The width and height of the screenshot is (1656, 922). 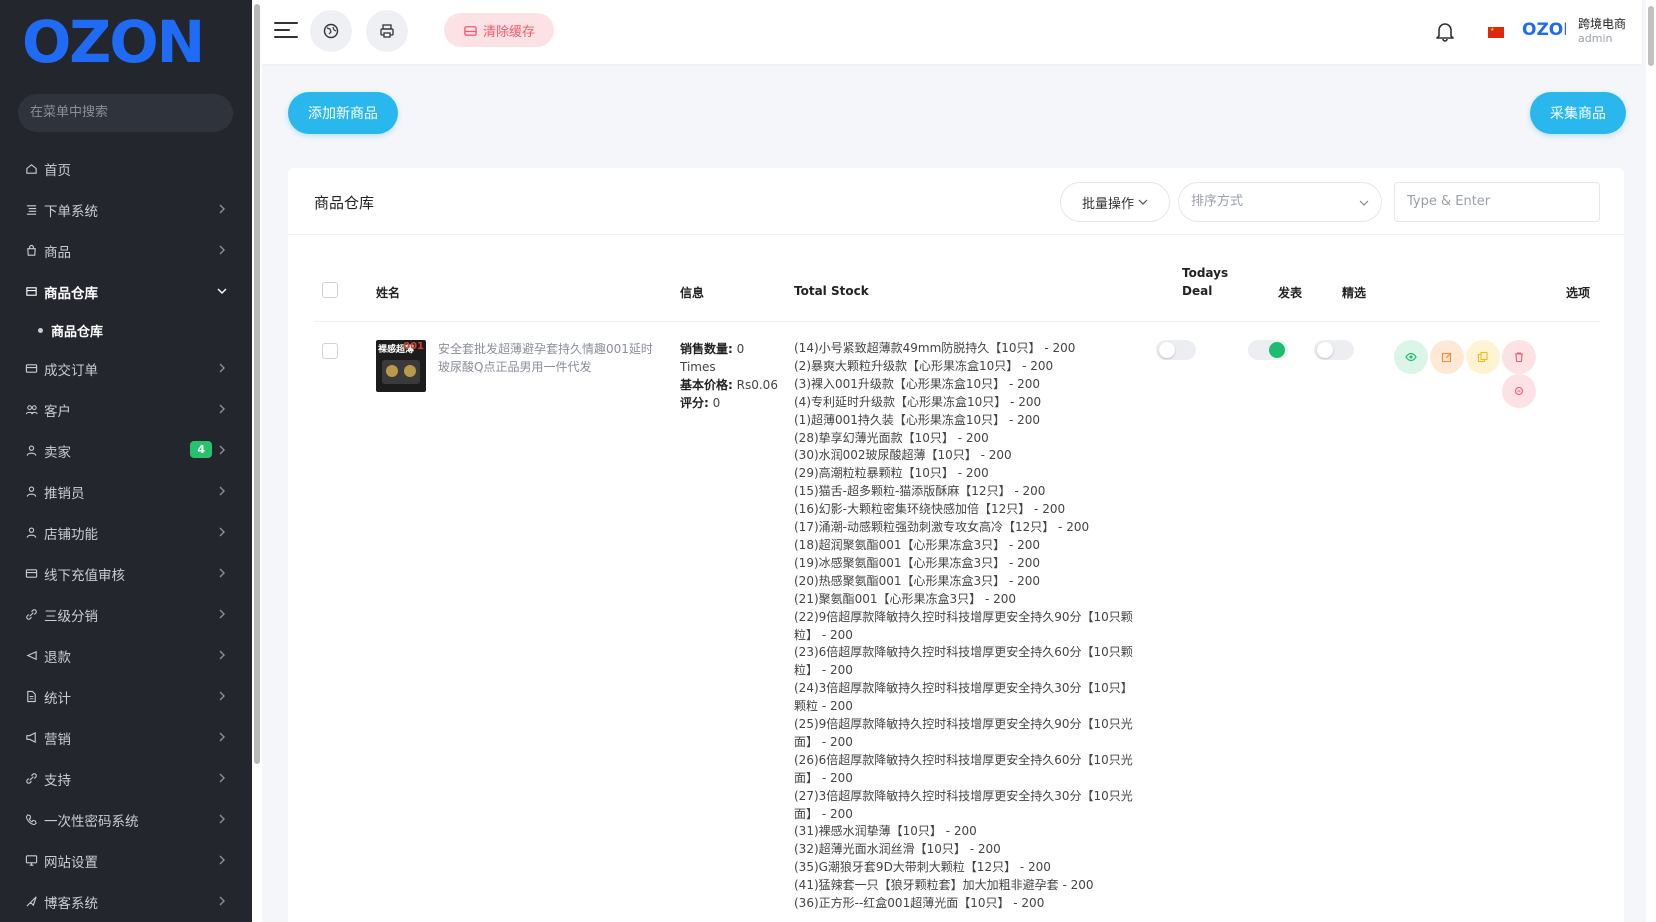 What do you see at coordinates (1176, 350) in the screenshot?
I see `todays-deal-toggle` at bounding box center [1176, 350].